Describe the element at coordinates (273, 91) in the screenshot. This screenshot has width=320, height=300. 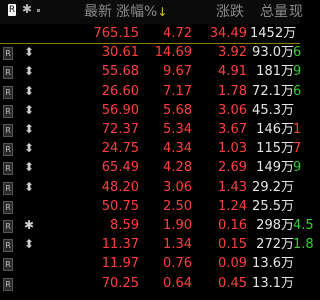
I see `total-volume: 72.1万` at that location.